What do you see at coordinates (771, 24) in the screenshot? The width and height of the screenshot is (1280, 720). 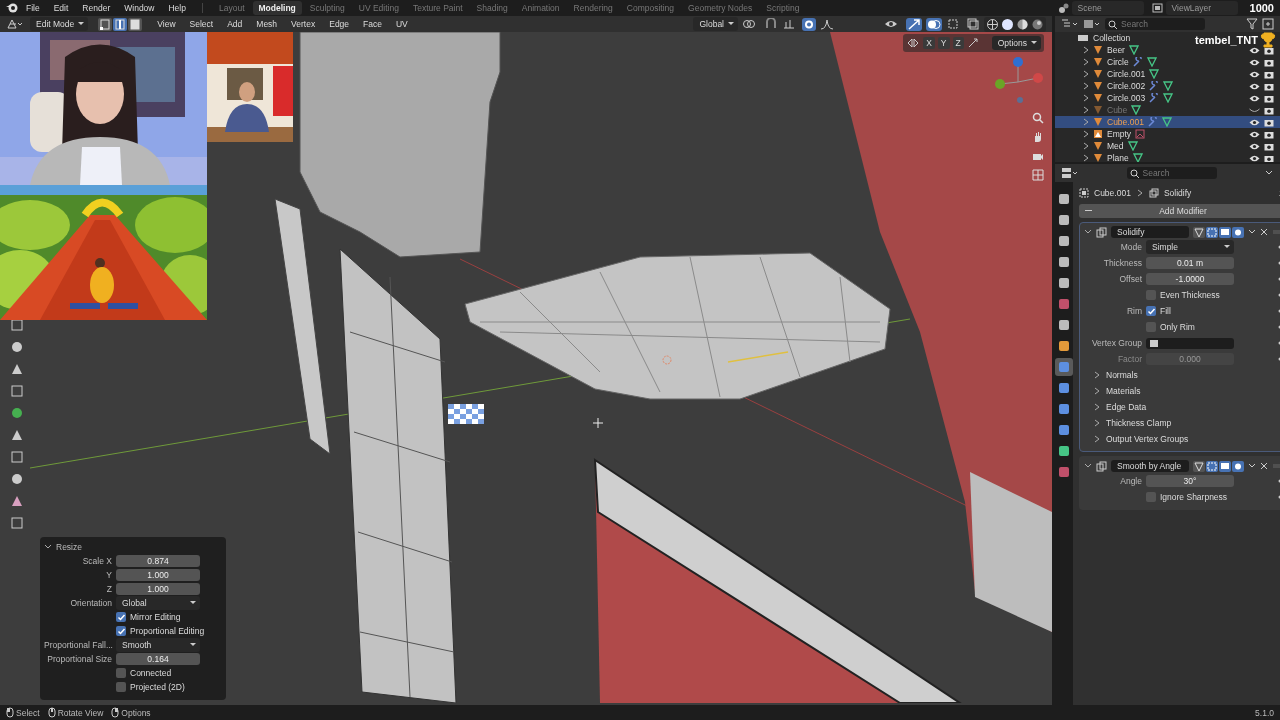 I see `snap-icon` at bounding box center [771, 24].